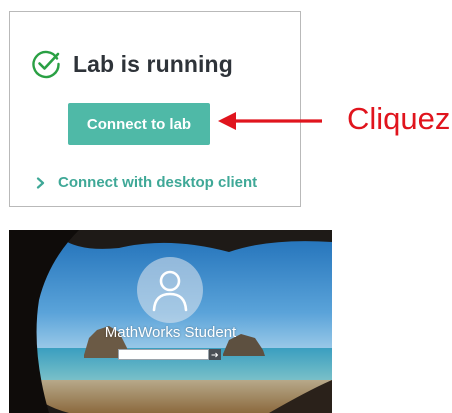 The width and height of the screenshot is (452, 413). I want to click on chevron-right-icon, so click(40, 182).